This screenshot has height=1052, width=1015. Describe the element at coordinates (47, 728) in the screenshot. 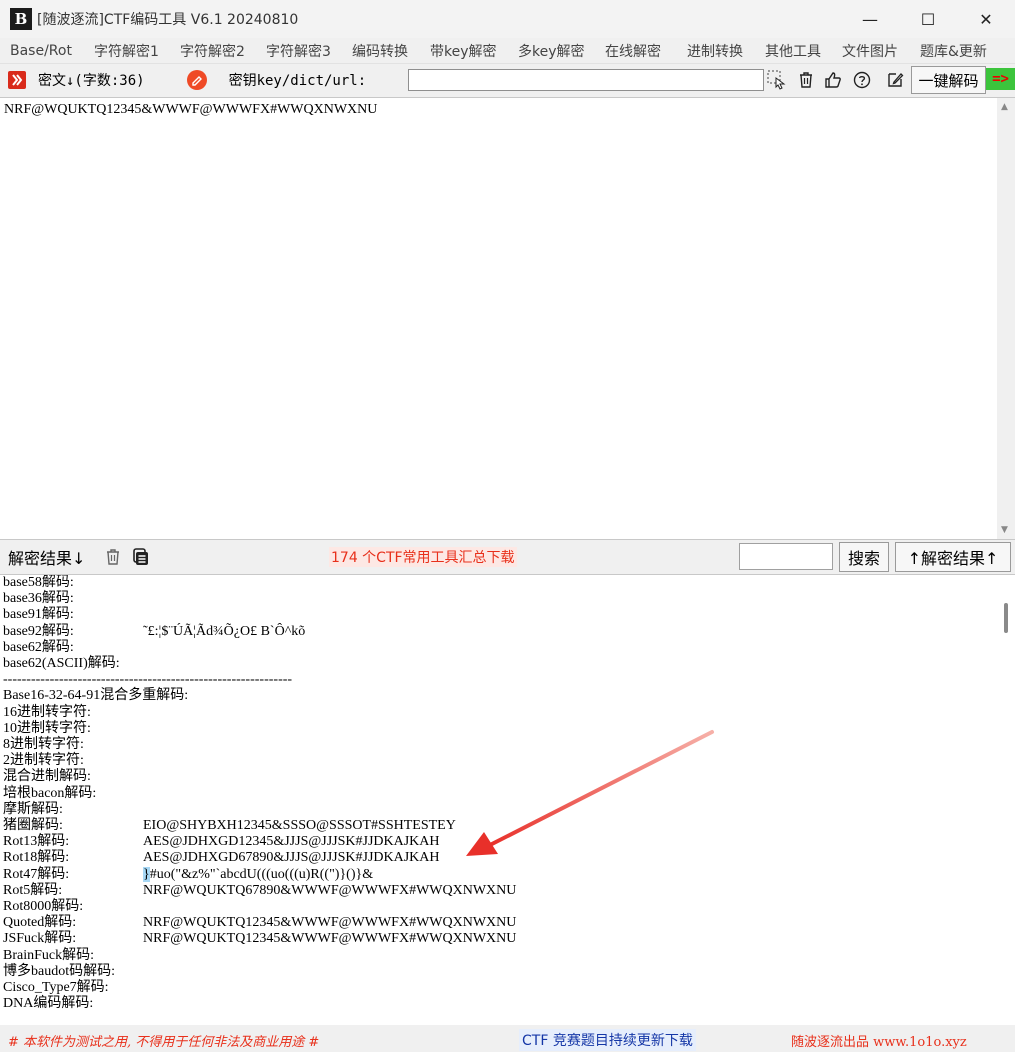

I see `result-label: 10进制转字符:` at that location.